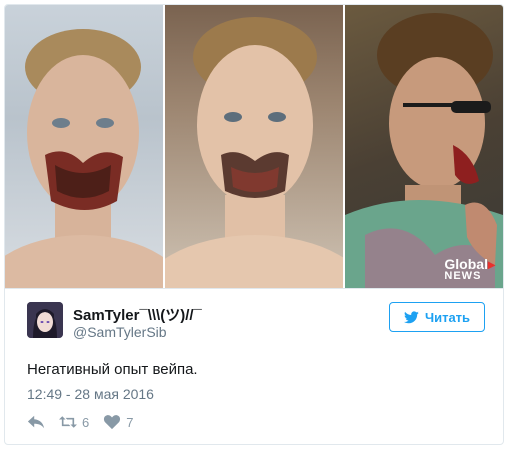 This screenshot has height=449, width=508. Describe the element at coordinates (120, 332) in the screenshot. I see `author-handle: @SamTylerSib` at that location.